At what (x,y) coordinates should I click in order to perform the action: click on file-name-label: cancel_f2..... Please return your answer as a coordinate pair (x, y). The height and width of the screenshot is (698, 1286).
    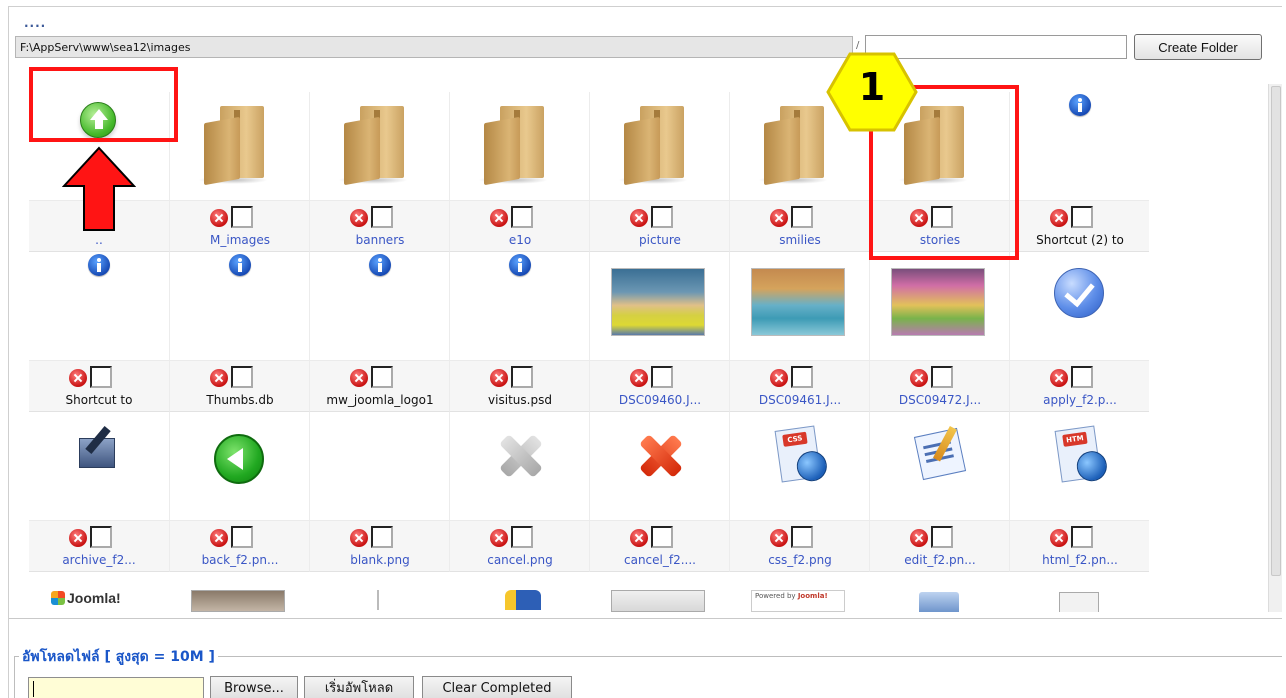
    Looking at the image, I should click on (660, 560).